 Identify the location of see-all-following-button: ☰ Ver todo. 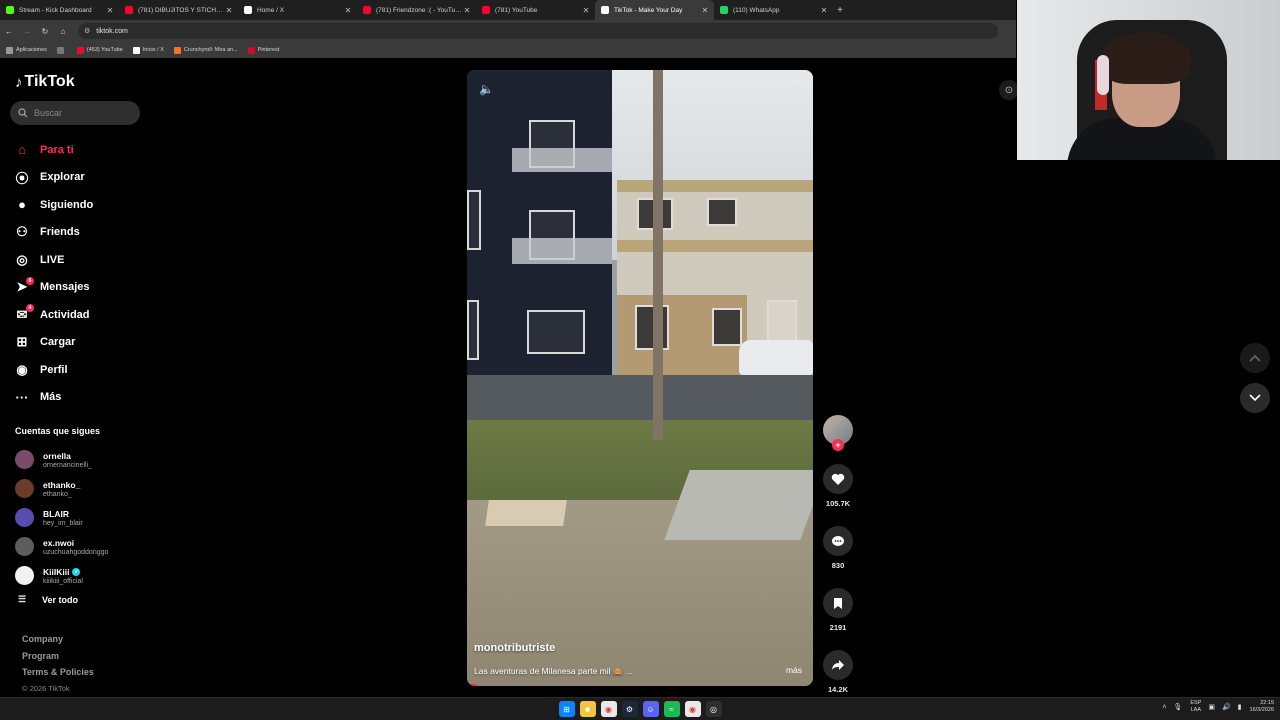
(48, 599).